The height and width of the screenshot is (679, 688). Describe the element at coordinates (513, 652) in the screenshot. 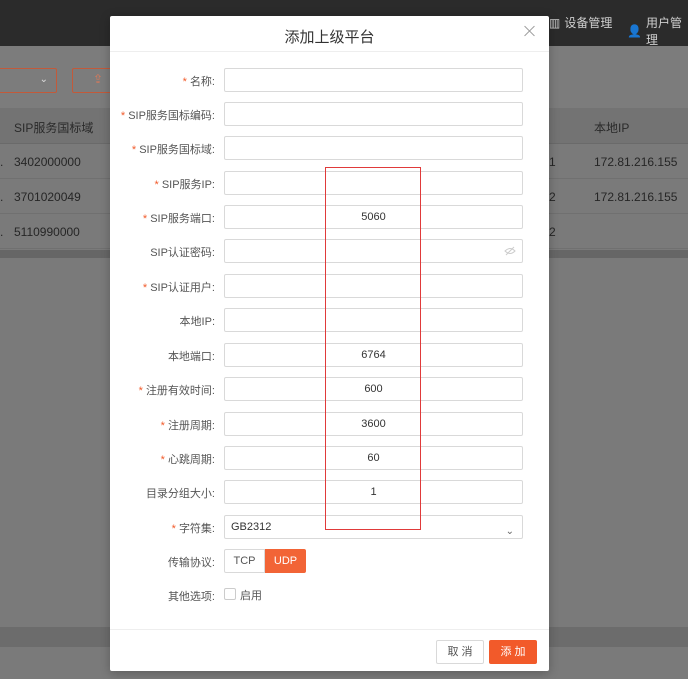

I see `add-button: 添 加` at that location.